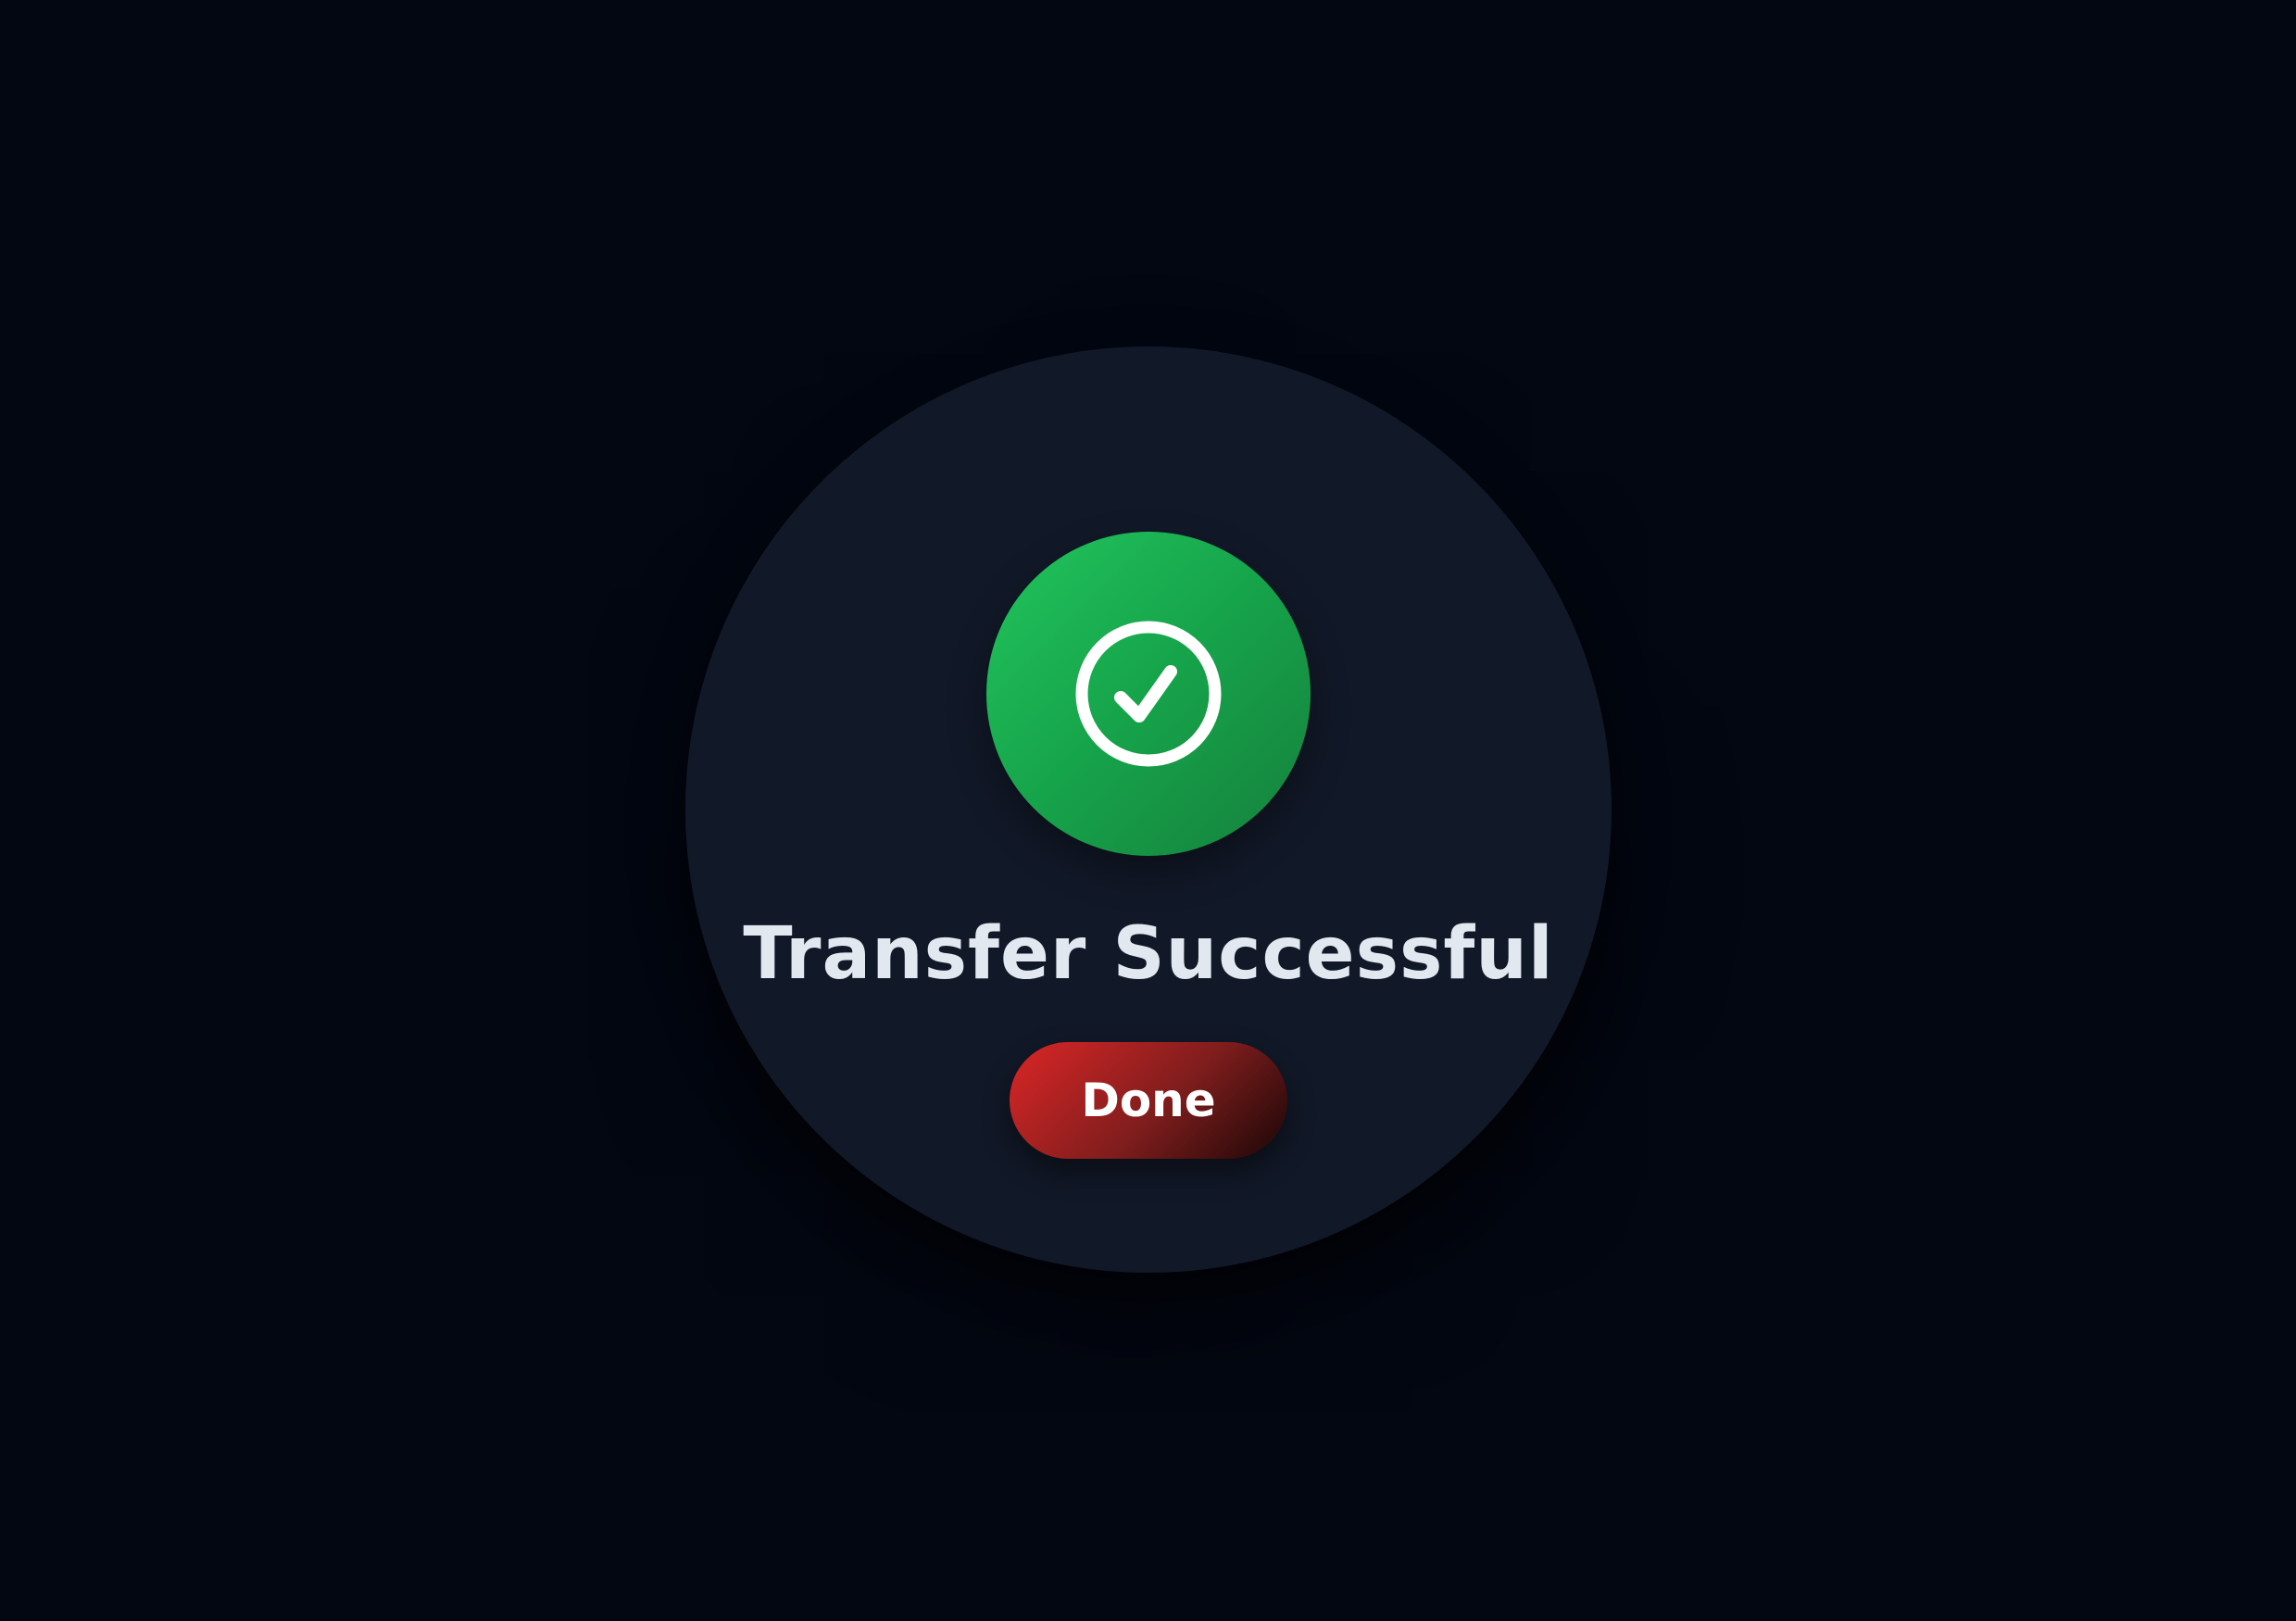 This screenshot has height=1621, width=2296. What do you see at coordinates (1148, 954) in the screenshot?
I see `dialog-title: Transfer Successful` at bounding box center [1148, 954].